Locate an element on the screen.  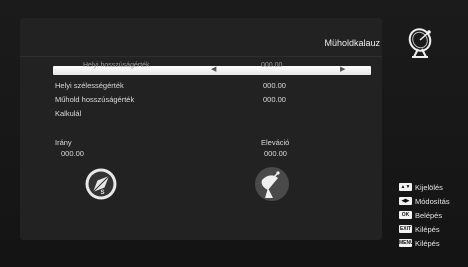
menu-row-label: Kalkulál is located at coordinates (68, 113).